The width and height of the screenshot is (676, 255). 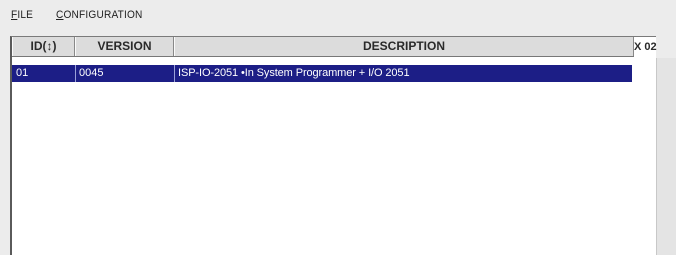 What do you see at coordinates (123, 73) in the screenshot?
I see `row-version-cell: 0045` at bounding box center [123, 73].